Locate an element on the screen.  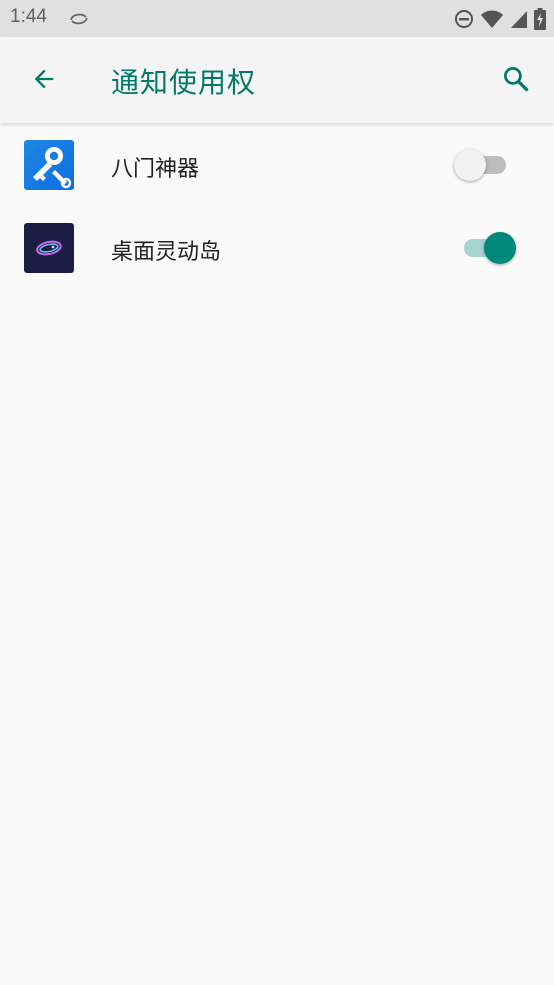
search-icon is located at coordinates (516, 81).